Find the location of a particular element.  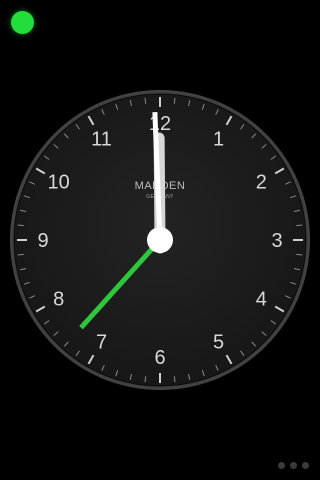

center-hub is located at coordinates (160, 240).